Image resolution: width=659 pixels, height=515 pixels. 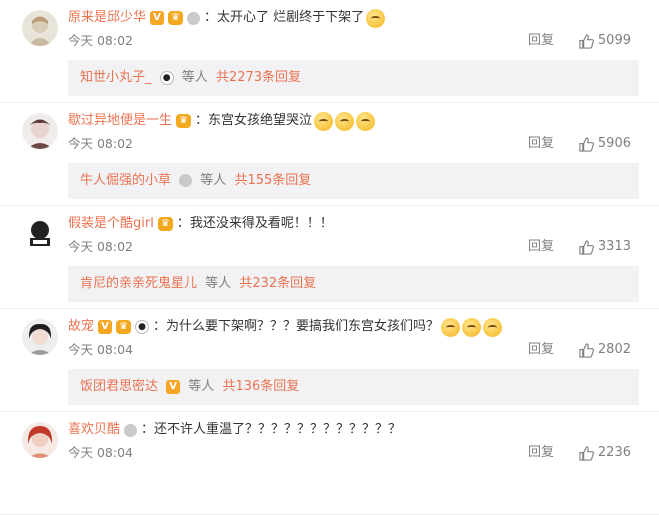 I want to click on comment-text: ：我还没来得及看呢！！！, so click(x=254, y=223).